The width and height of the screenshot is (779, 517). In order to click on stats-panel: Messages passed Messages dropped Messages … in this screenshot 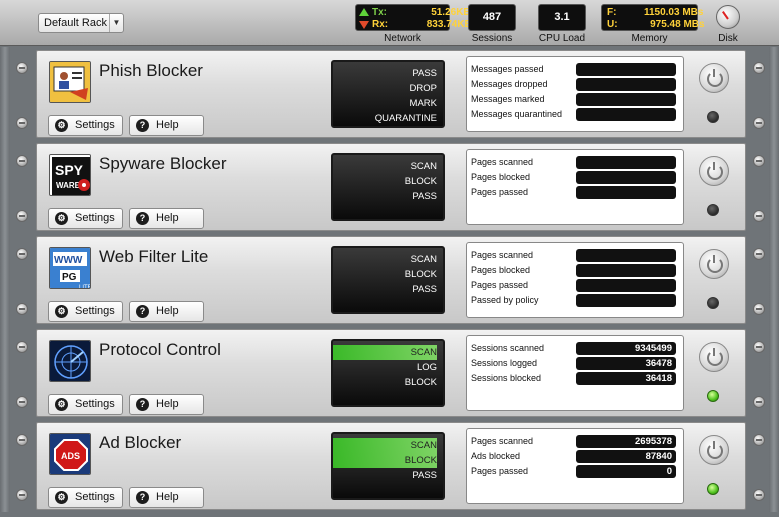, I will do `click(575, 94)`.